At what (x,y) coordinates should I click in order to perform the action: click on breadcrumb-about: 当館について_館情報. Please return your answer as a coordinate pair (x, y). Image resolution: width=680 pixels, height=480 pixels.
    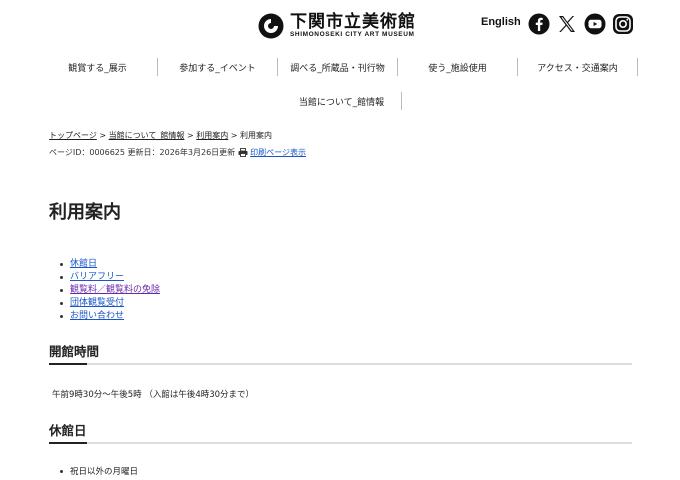
    Looking at the image, I should click on (147, 135).